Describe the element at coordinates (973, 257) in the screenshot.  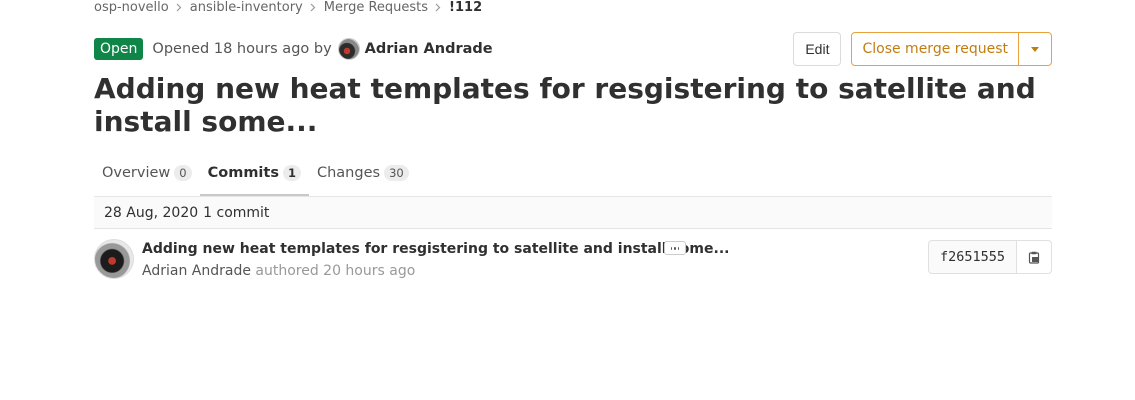
I see `commit-sha: f2651555` at that location.